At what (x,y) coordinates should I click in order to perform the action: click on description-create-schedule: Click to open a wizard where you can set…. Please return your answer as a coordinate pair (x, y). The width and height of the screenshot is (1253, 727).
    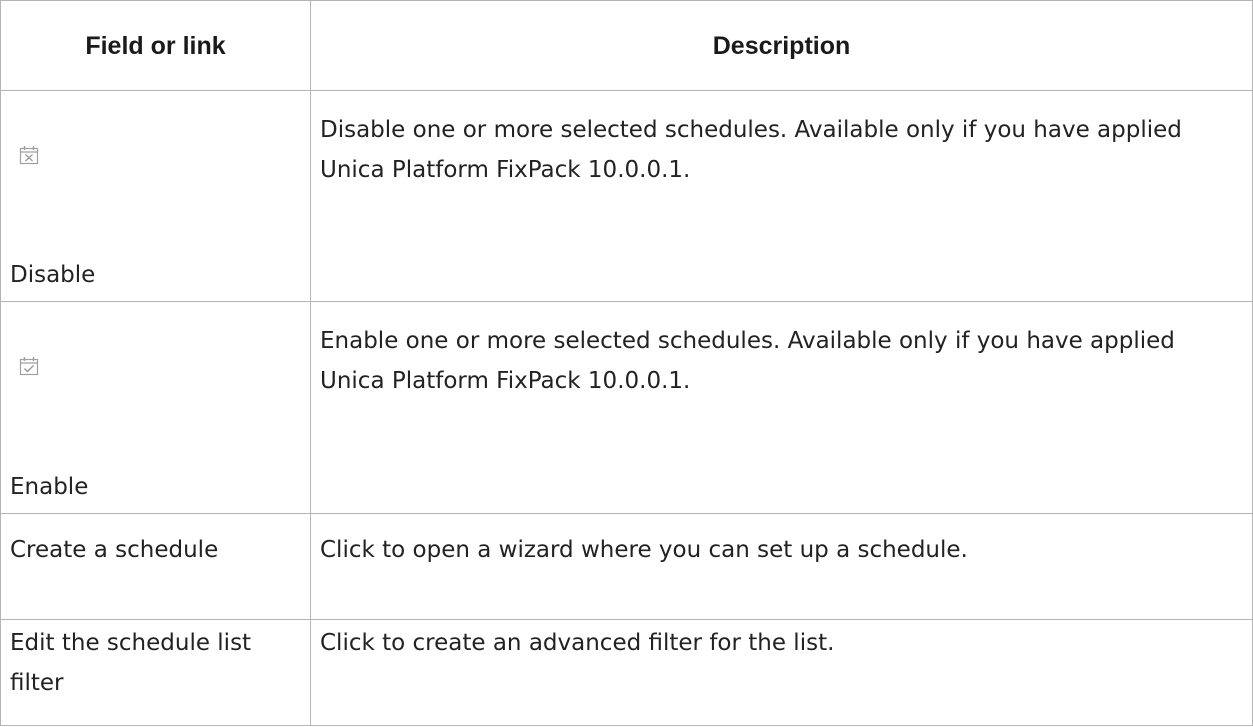
    Looking at the image, I should click on (781, 566).